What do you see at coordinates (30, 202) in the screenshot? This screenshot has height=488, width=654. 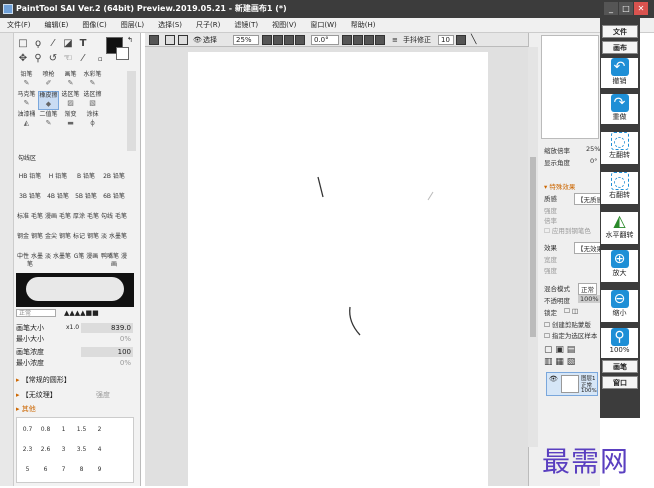 I see `pencil-item: 3B 铅笔` at bounding box center [30, 202].